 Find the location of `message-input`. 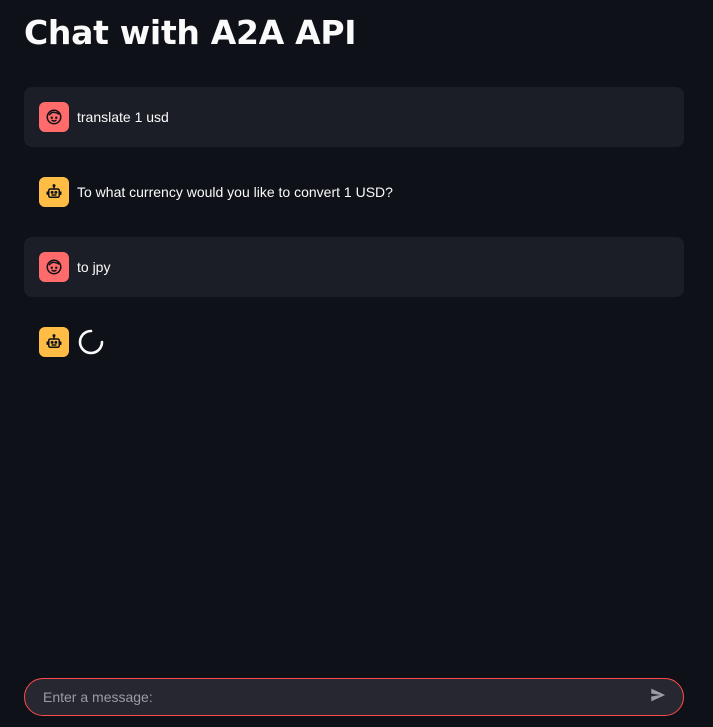

message-input is located at coordinates (343, 697).